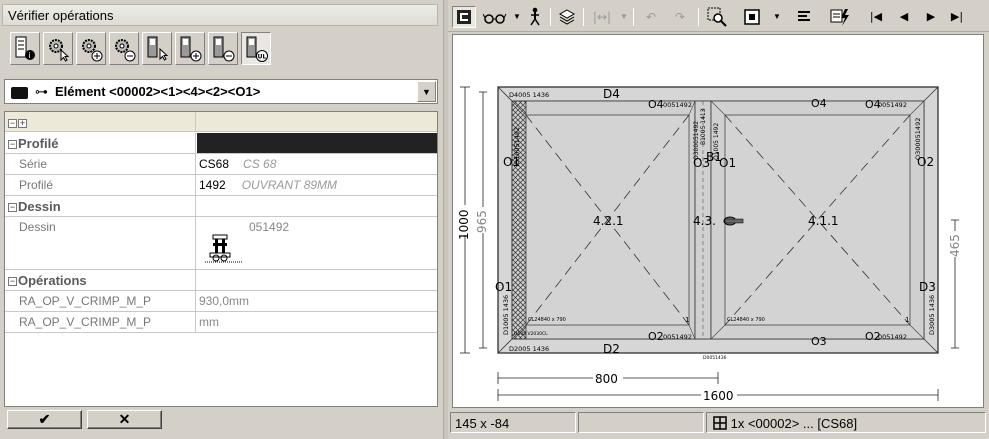 The image size is (989, 439). Describe the element at coordinates (212, 185) in the screenshot. I see `property-value: 1492` at that location.